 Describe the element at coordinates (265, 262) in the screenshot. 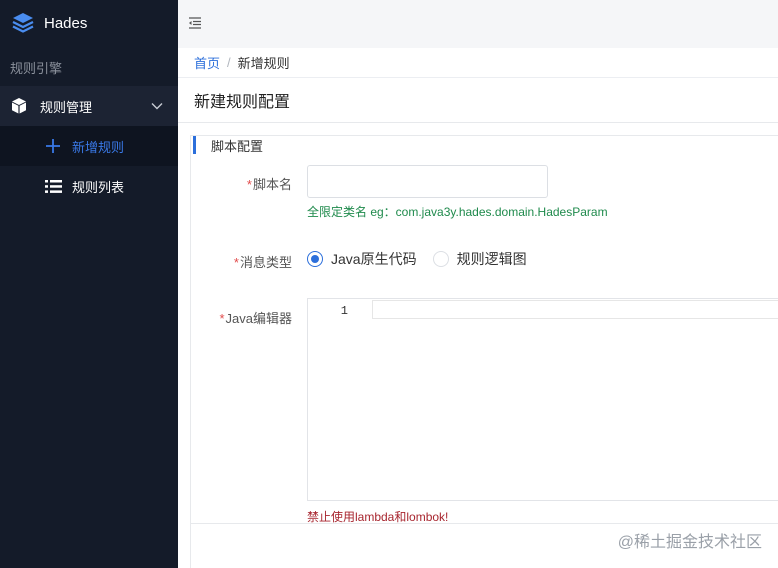

I see `message-type-label-text: 消息类型` at that location.